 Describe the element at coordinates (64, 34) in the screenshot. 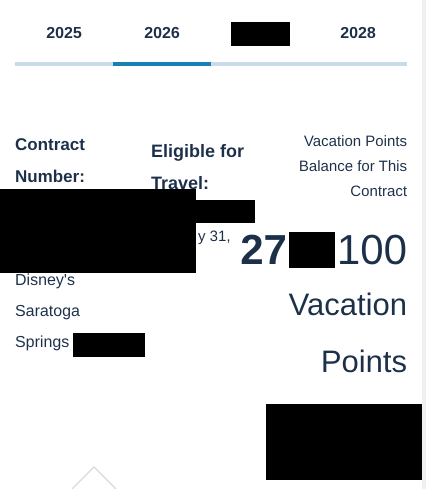

I see `year-tab: 2025` at that location.